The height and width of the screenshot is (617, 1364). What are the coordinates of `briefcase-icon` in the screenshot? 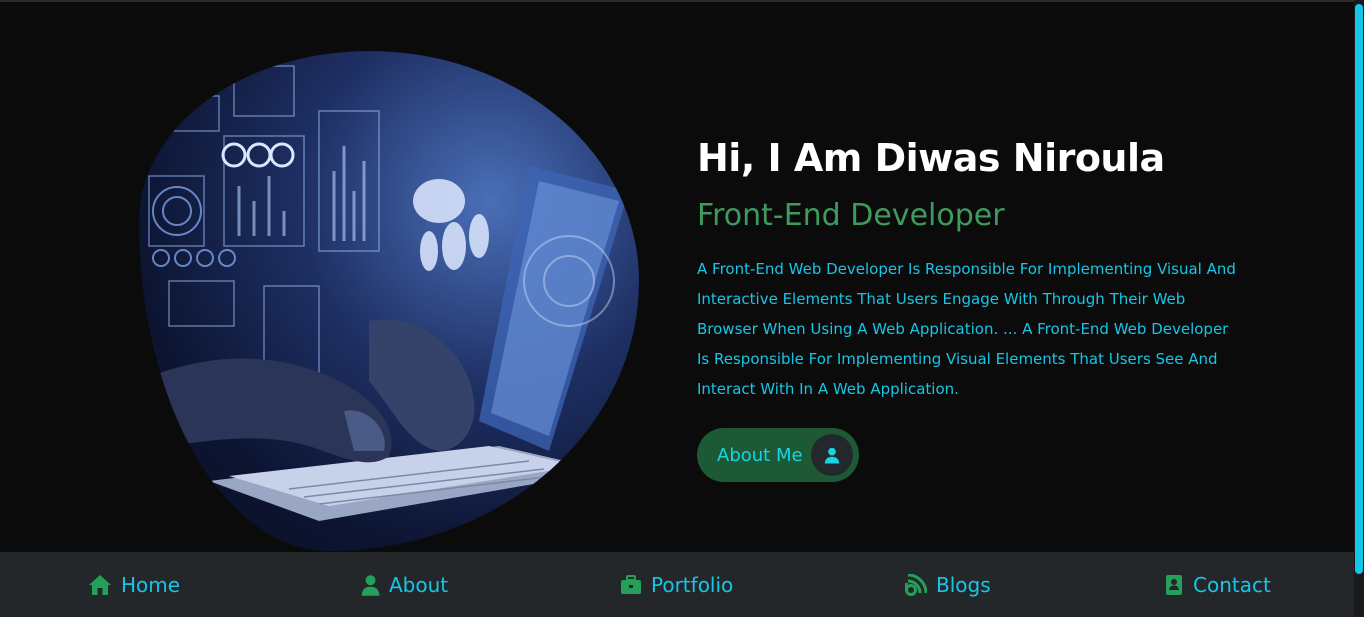 It's located at (631, 585).